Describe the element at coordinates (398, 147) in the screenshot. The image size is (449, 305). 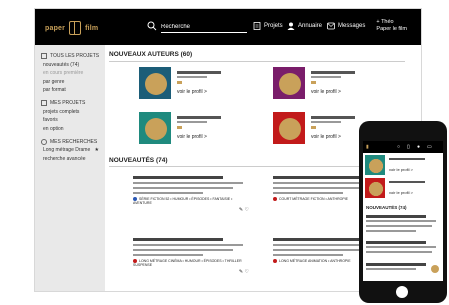
I see `search-icon: ○` at that location.